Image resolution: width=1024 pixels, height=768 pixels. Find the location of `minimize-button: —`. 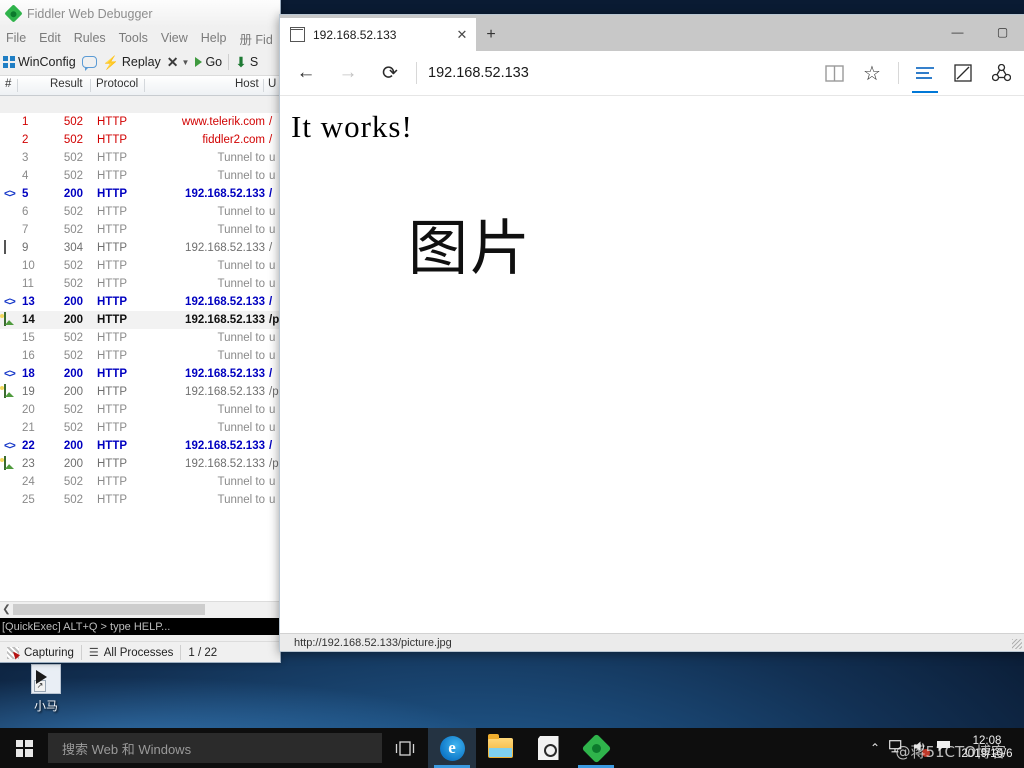

minimize-button: — is located at coordinates (957, 31).